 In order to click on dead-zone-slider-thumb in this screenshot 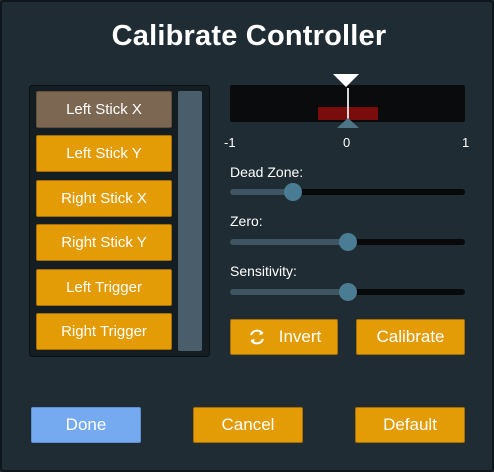, I will do `click(293, 192)`.